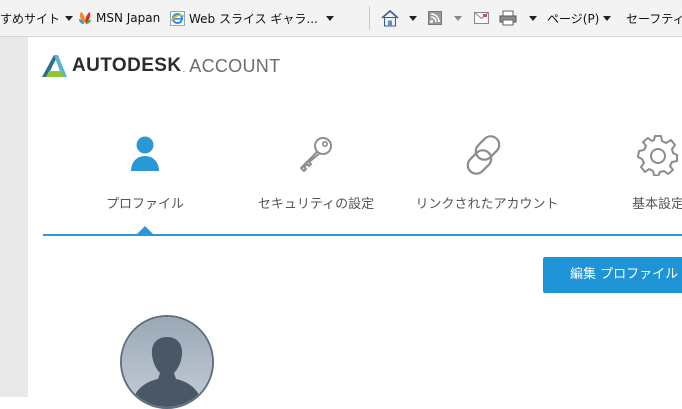 The image size is (682, 409). I want to click on tab-security-settings: セキュリティの設定, so click(316, 170).